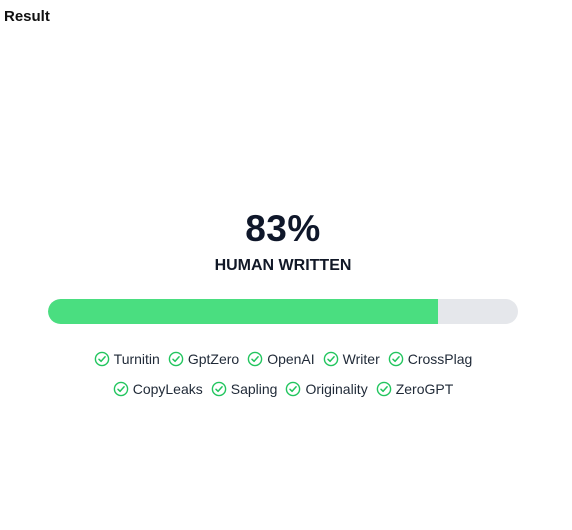 This screenshot has width=572, height=530. I want to click on detector-label: Sapling, so click(254, 389).